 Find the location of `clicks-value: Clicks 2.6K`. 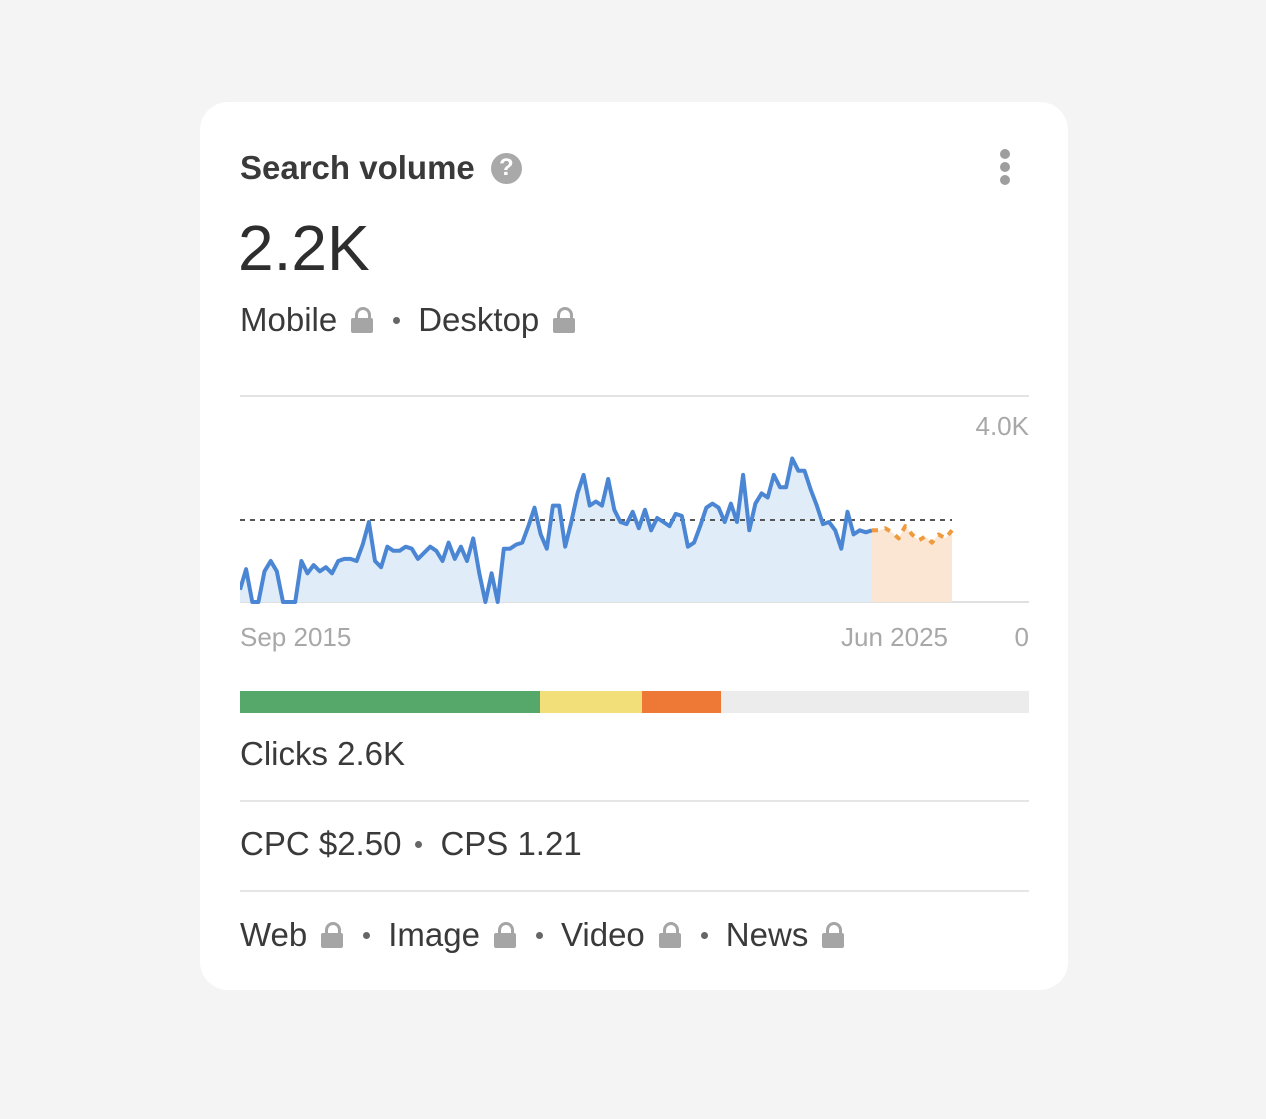

clicks-value: Clicks 2.6K is located at coordinates (323, 753).